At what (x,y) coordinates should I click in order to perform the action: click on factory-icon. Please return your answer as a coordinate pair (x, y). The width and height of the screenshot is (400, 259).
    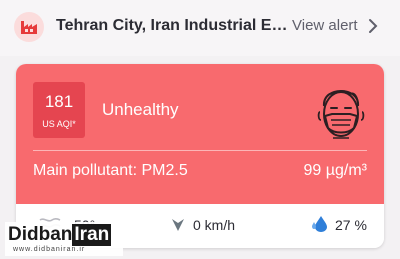
    Looking at the image, I should click on (29, 27).